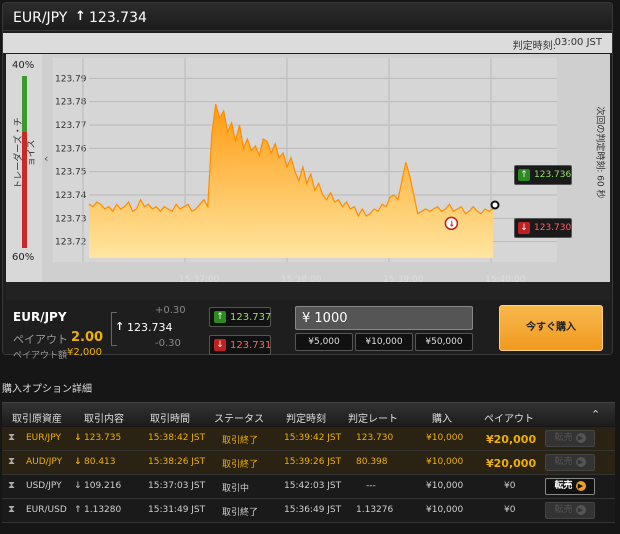 Image resolution: width=620 pixels, height=534 pixels. I want to click on x-tick: 15:40:00, so click(505, 280).